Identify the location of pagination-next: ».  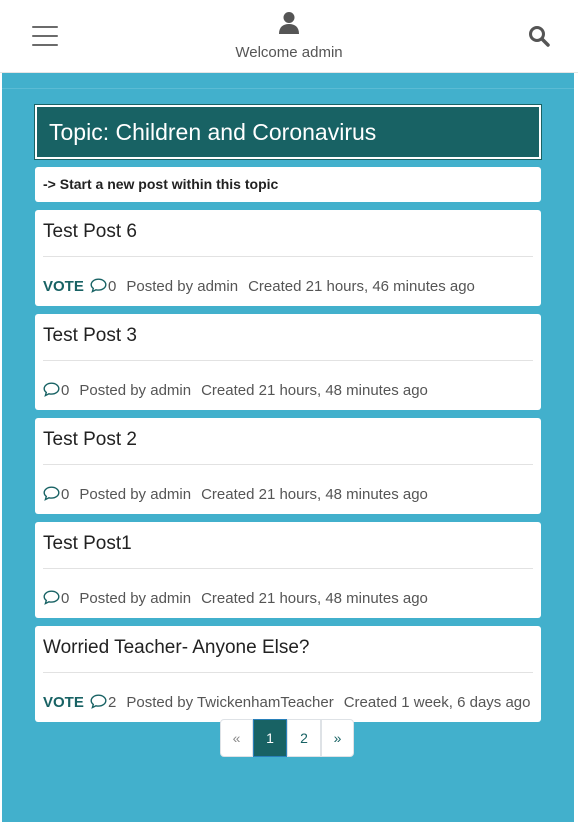
(337, 738).